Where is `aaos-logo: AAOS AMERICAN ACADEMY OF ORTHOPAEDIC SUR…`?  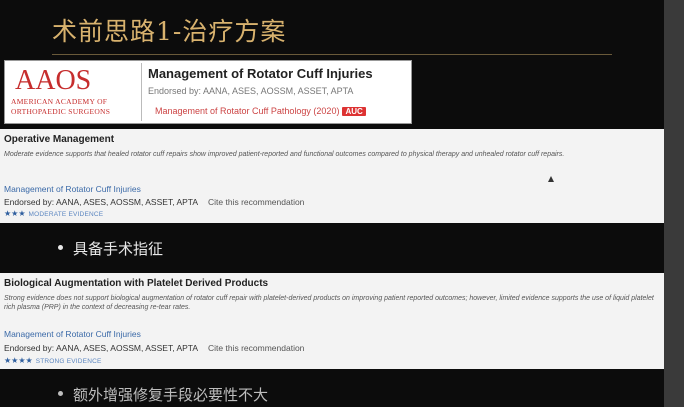
aaos-logo: AAOS AMERICAN ACADEMY OF ORTHOPAEDIC SUR… is located at coordinates (74, 92).